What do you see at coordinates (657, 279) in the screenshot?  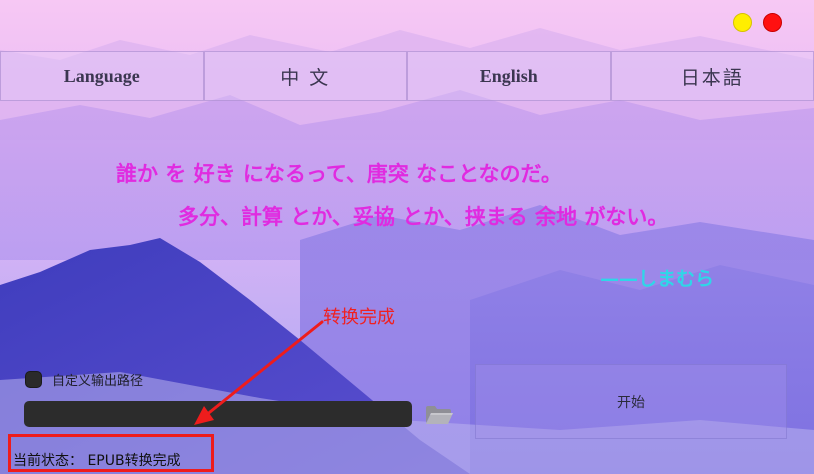 I see `quote-signature: ——しまむら` at bounding box center [657, 279].